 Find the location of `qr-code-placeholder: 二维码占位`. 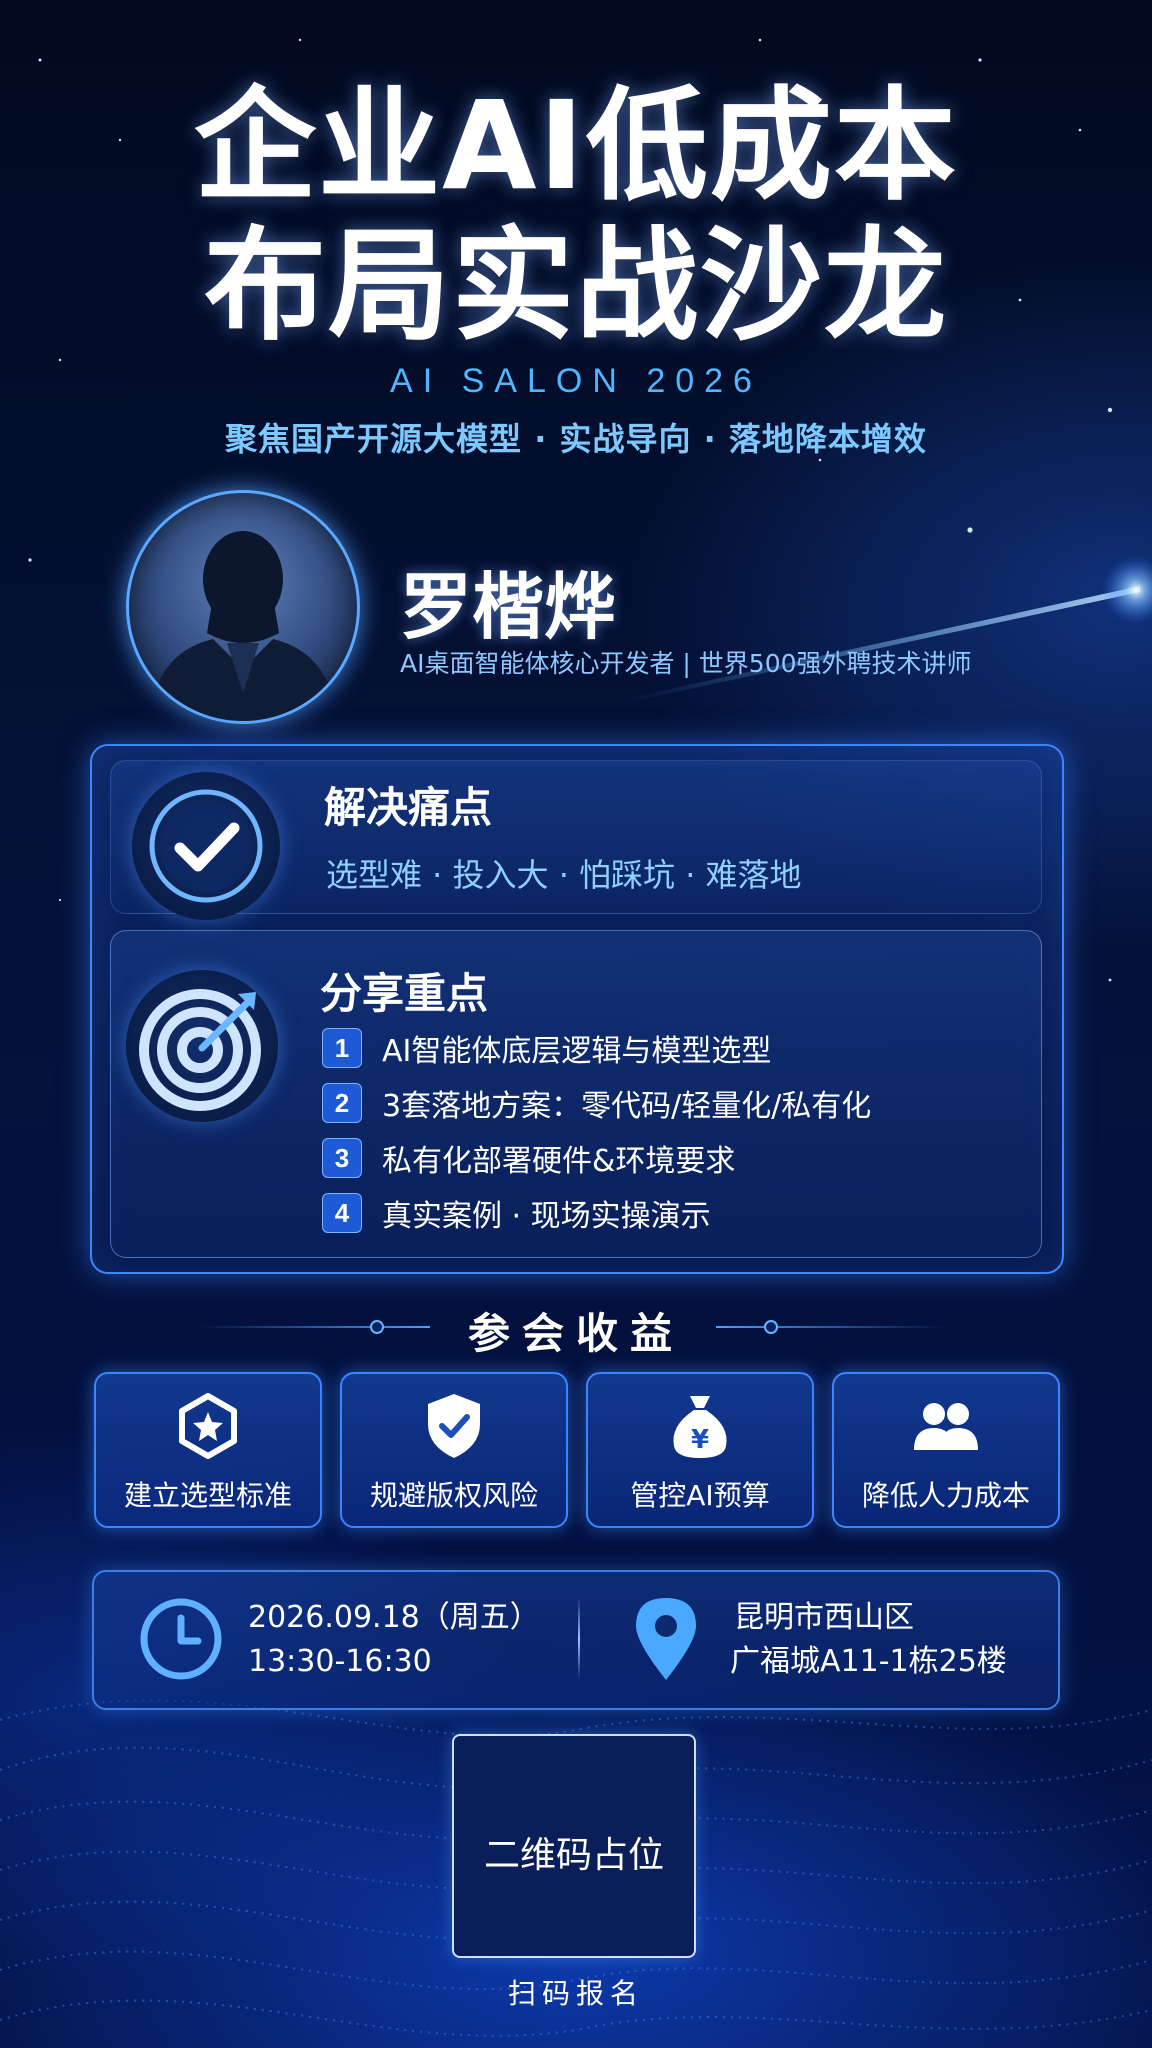

qr-code-placeholder: 二维码占位 is located at coordinates (574, 1846).